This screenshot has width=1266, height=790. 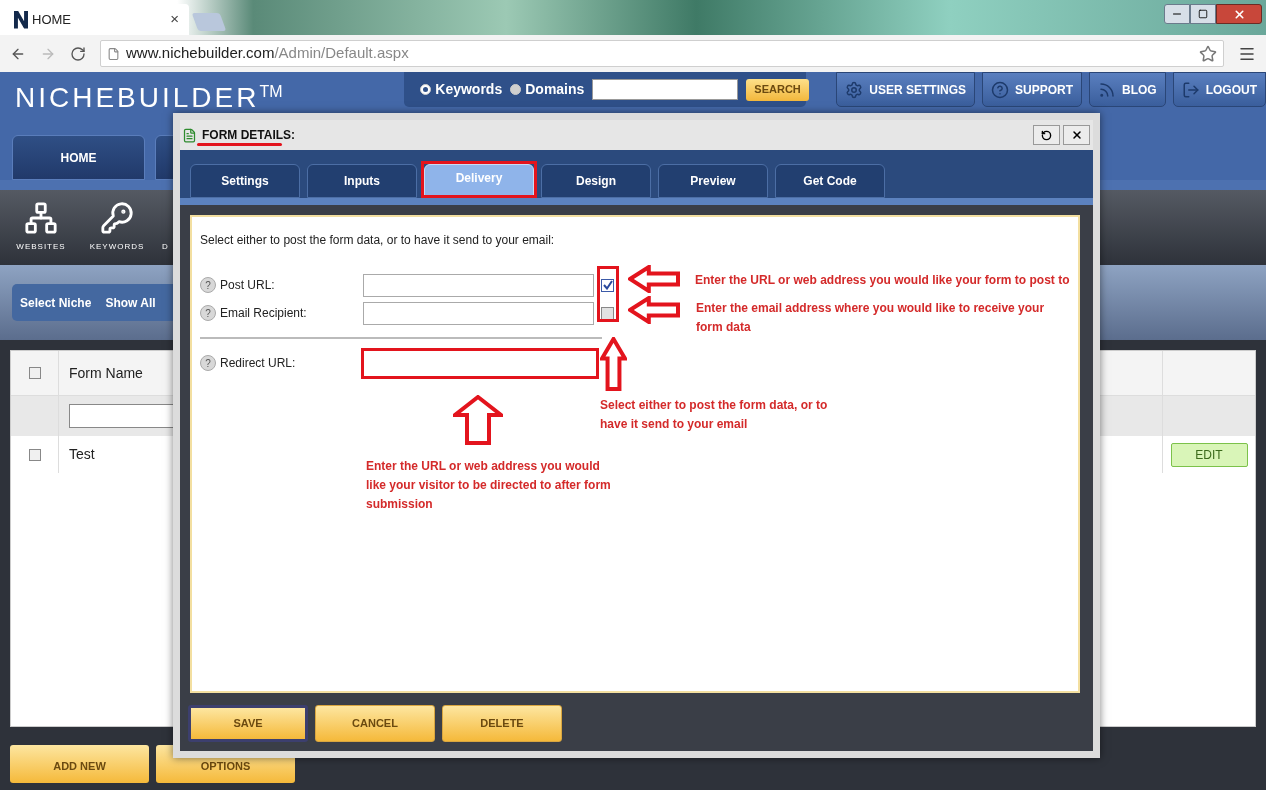 What do you see at coordinates (714, 415) in the screenshot?
I see `annotation-text: Select either to post the form data, or to have it send to your email` at bounding box center [714, 415].